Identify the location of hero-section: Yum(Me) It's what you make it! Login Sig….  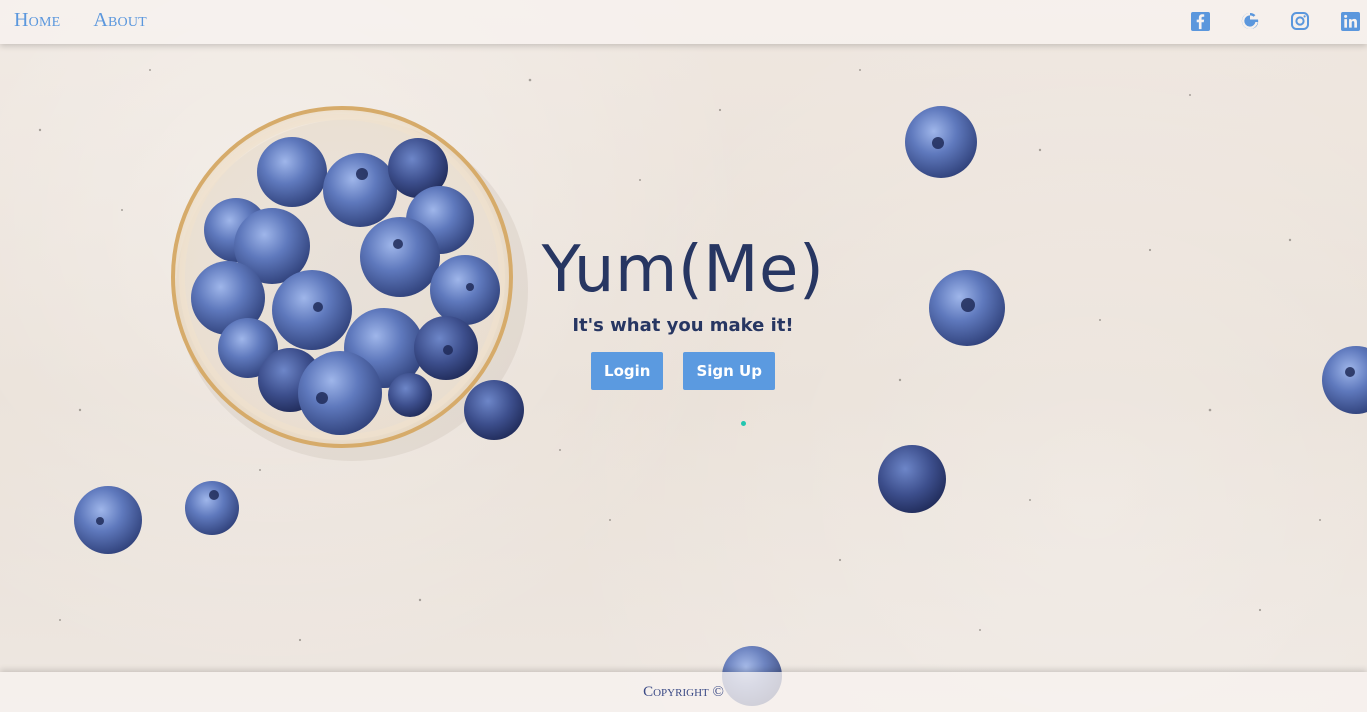
(683, 311).